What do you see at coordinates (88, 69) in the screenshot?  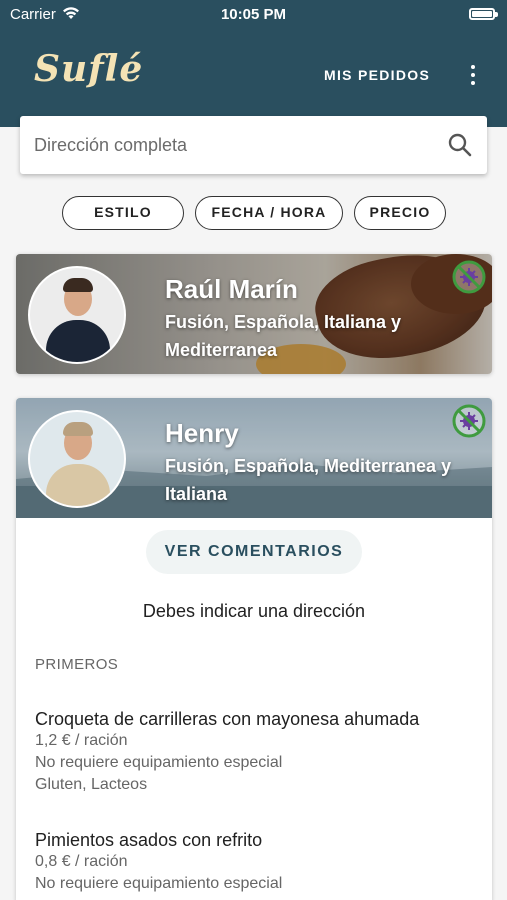 I see `app-logo: Suflé` at bounding box center [88, 69].